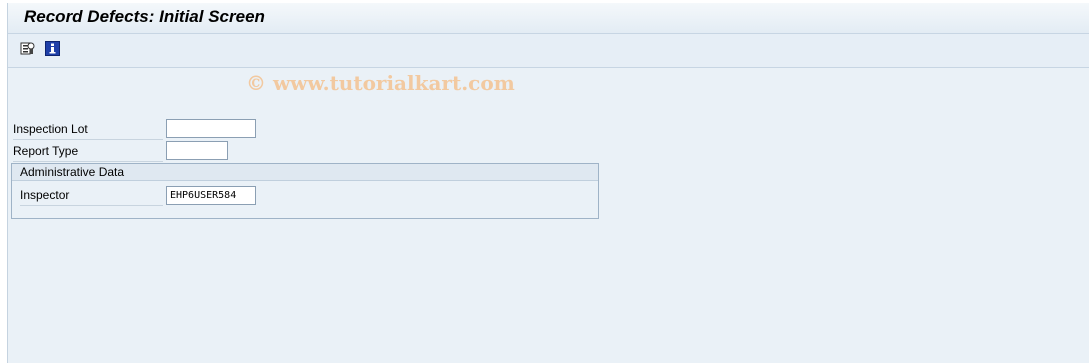 This screenshot has width=1089, height=363. I want to click on report-type-label-underline, so click(88, 161).